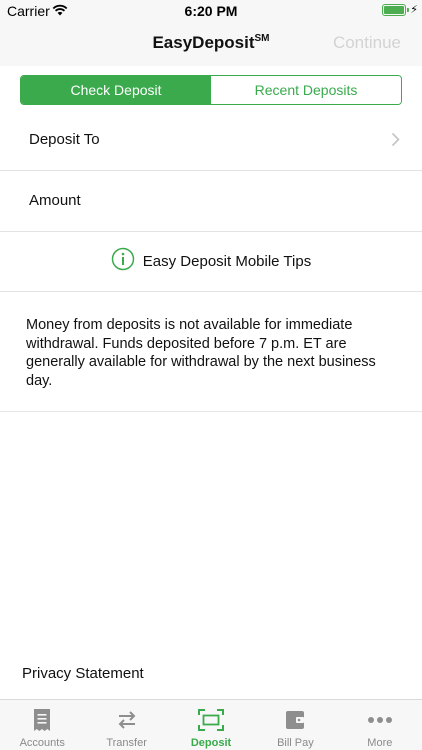  Describe the element at coordinates (42, 720) in the screenshot. I see `receipt-icon` at that location.